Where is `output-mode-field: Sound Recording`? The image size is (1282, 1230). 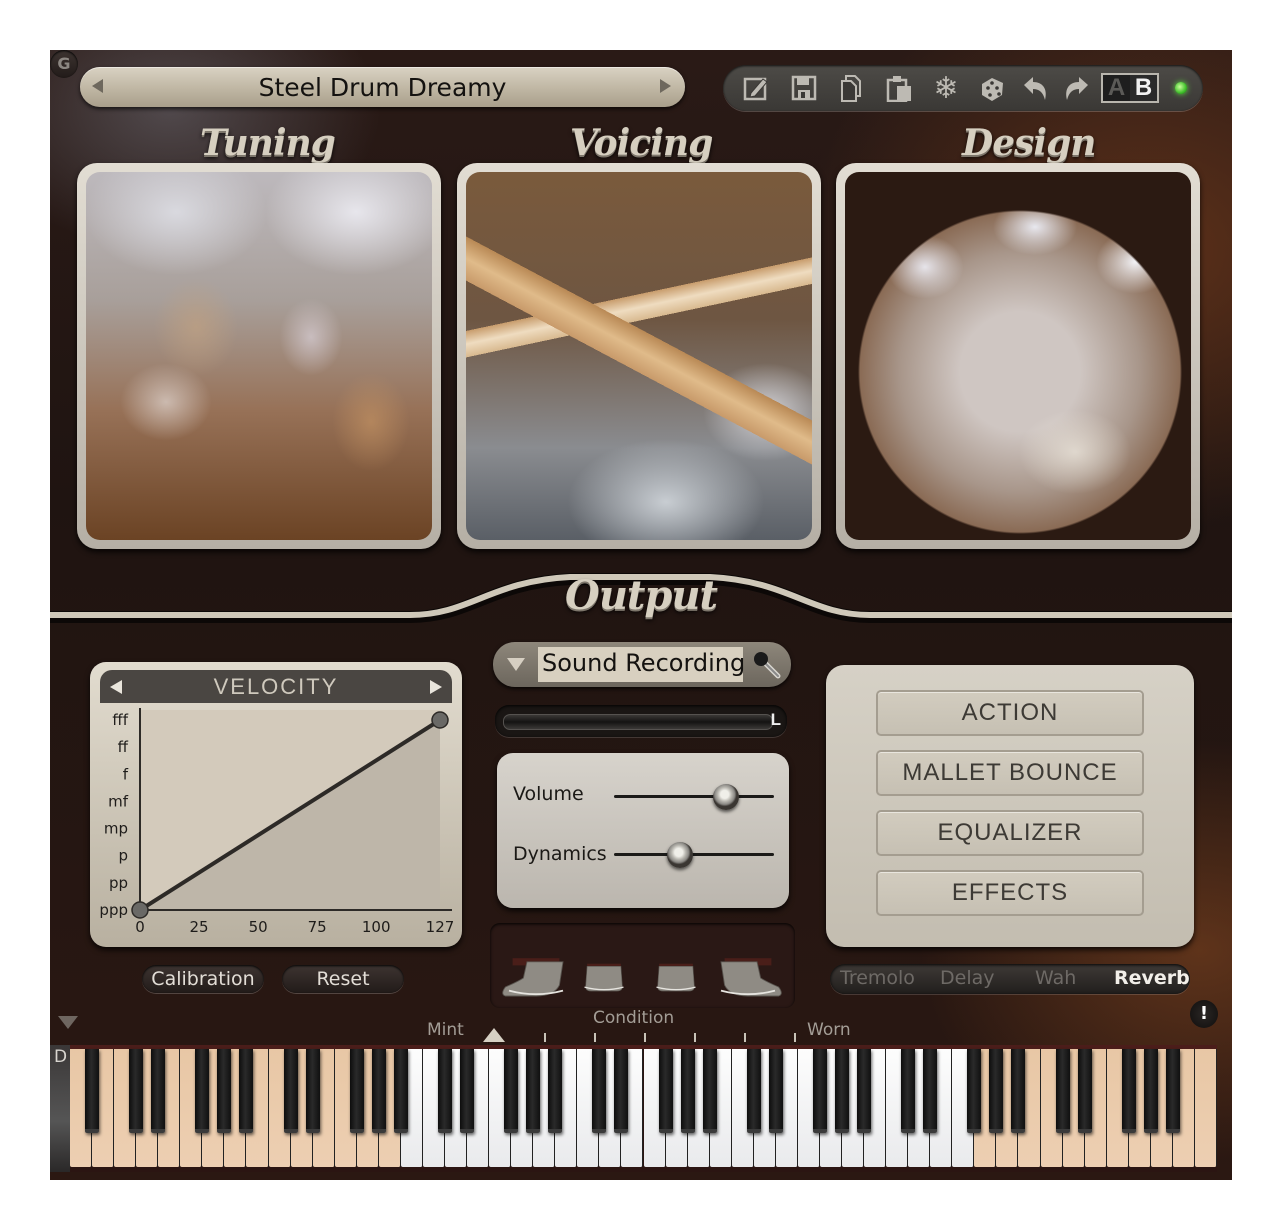 output-mode-field: Sound Recording is located at coordinates (642, 664).